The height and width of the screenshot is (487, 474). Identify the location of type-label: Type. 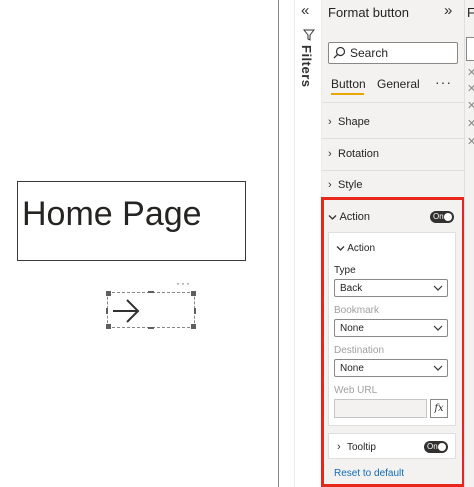
(345, 270).